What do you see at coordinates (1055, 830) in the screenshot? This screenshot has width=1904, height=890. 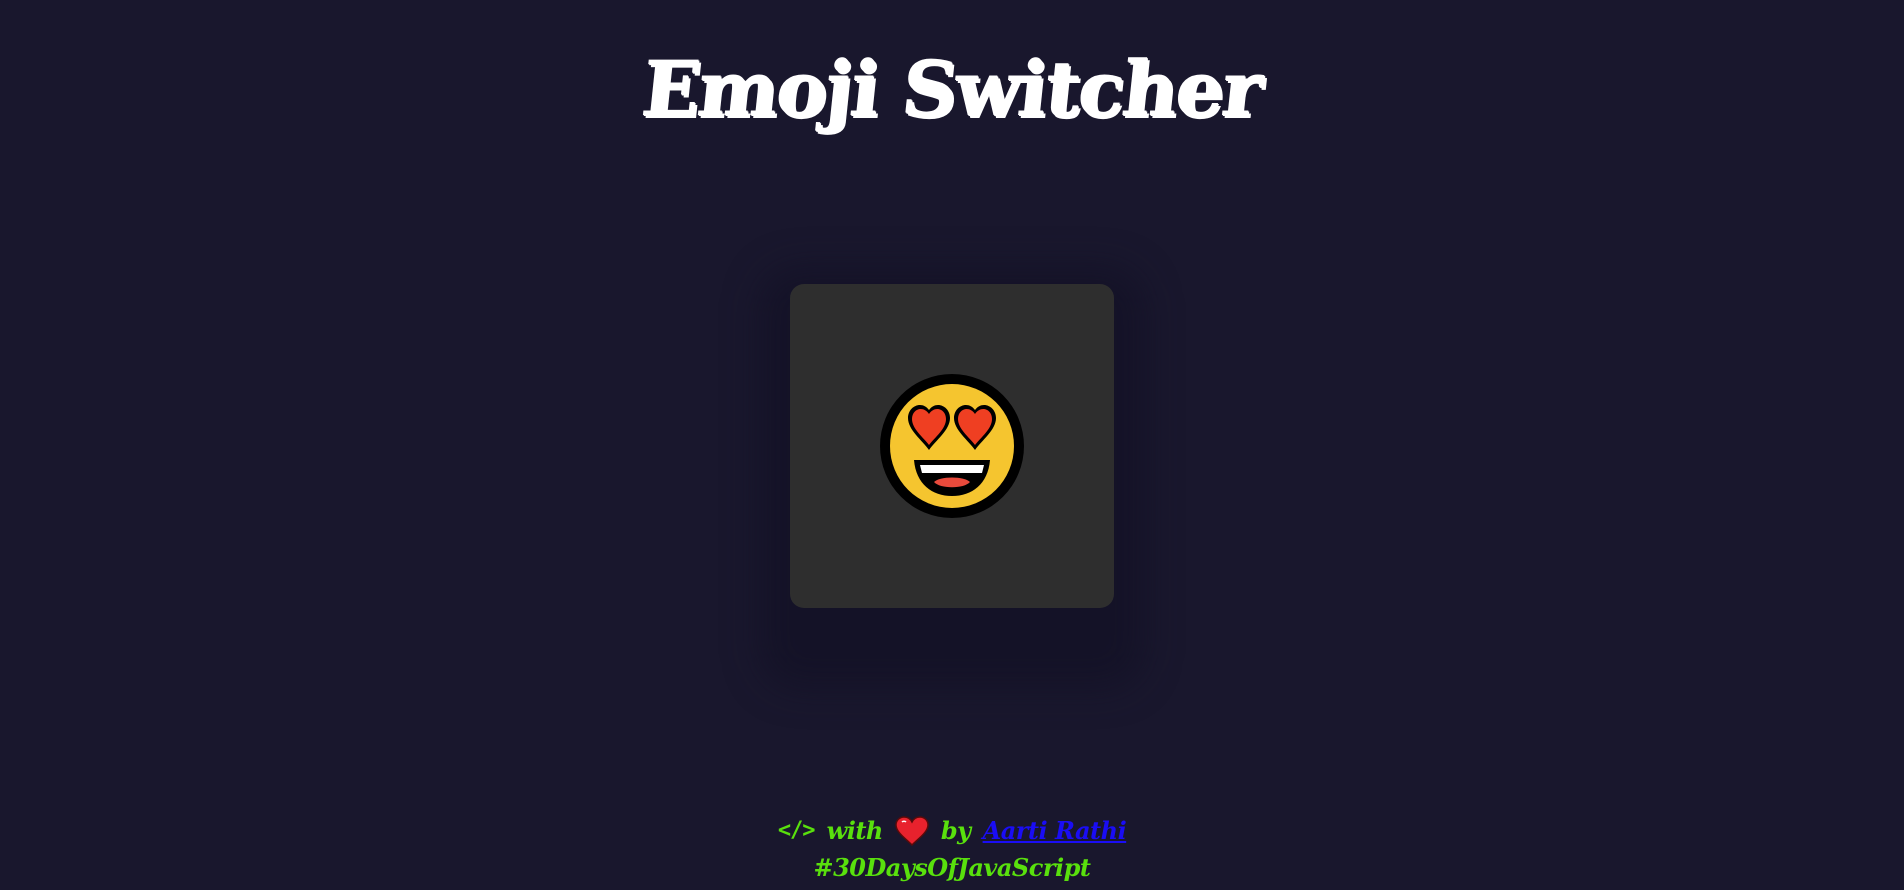 I see `author-link: Aarti Rathi` at bounding box center [1055, 830].